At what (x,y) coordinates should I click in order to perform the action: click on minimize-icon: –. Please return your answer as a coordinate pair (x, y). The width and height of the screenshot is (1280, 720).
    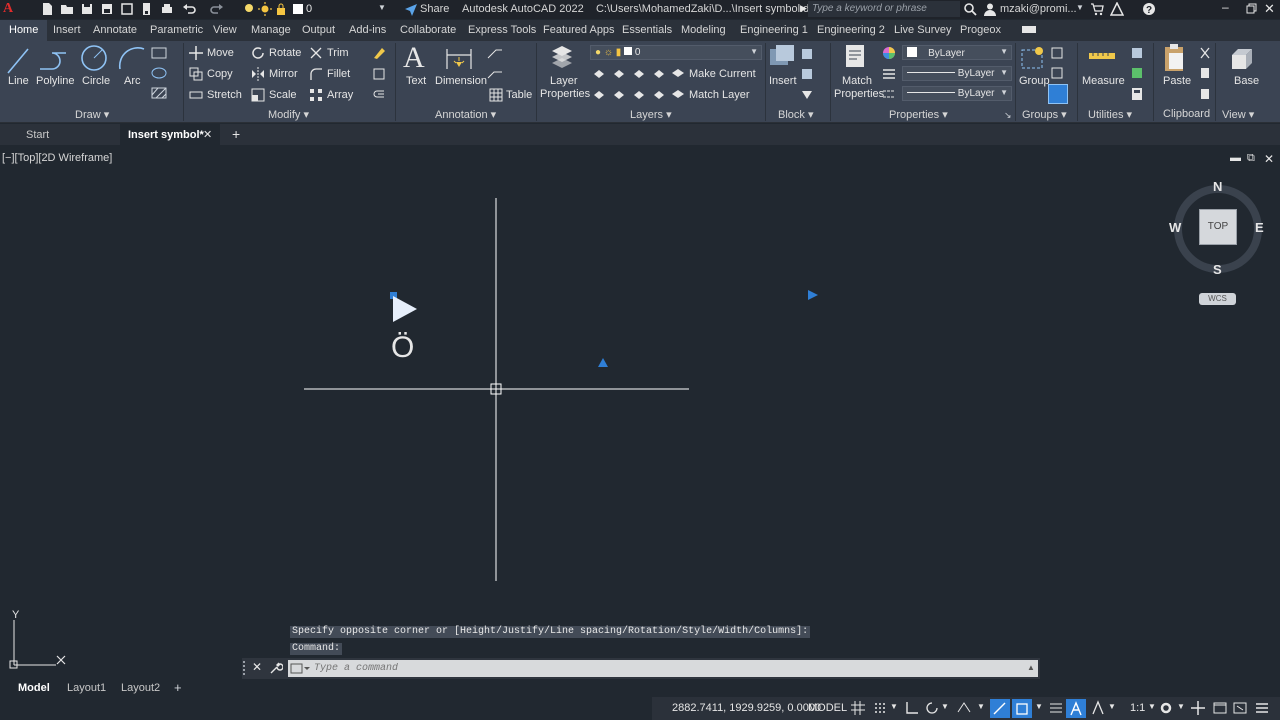
    Looking at the image, I should click on (1225, 7).